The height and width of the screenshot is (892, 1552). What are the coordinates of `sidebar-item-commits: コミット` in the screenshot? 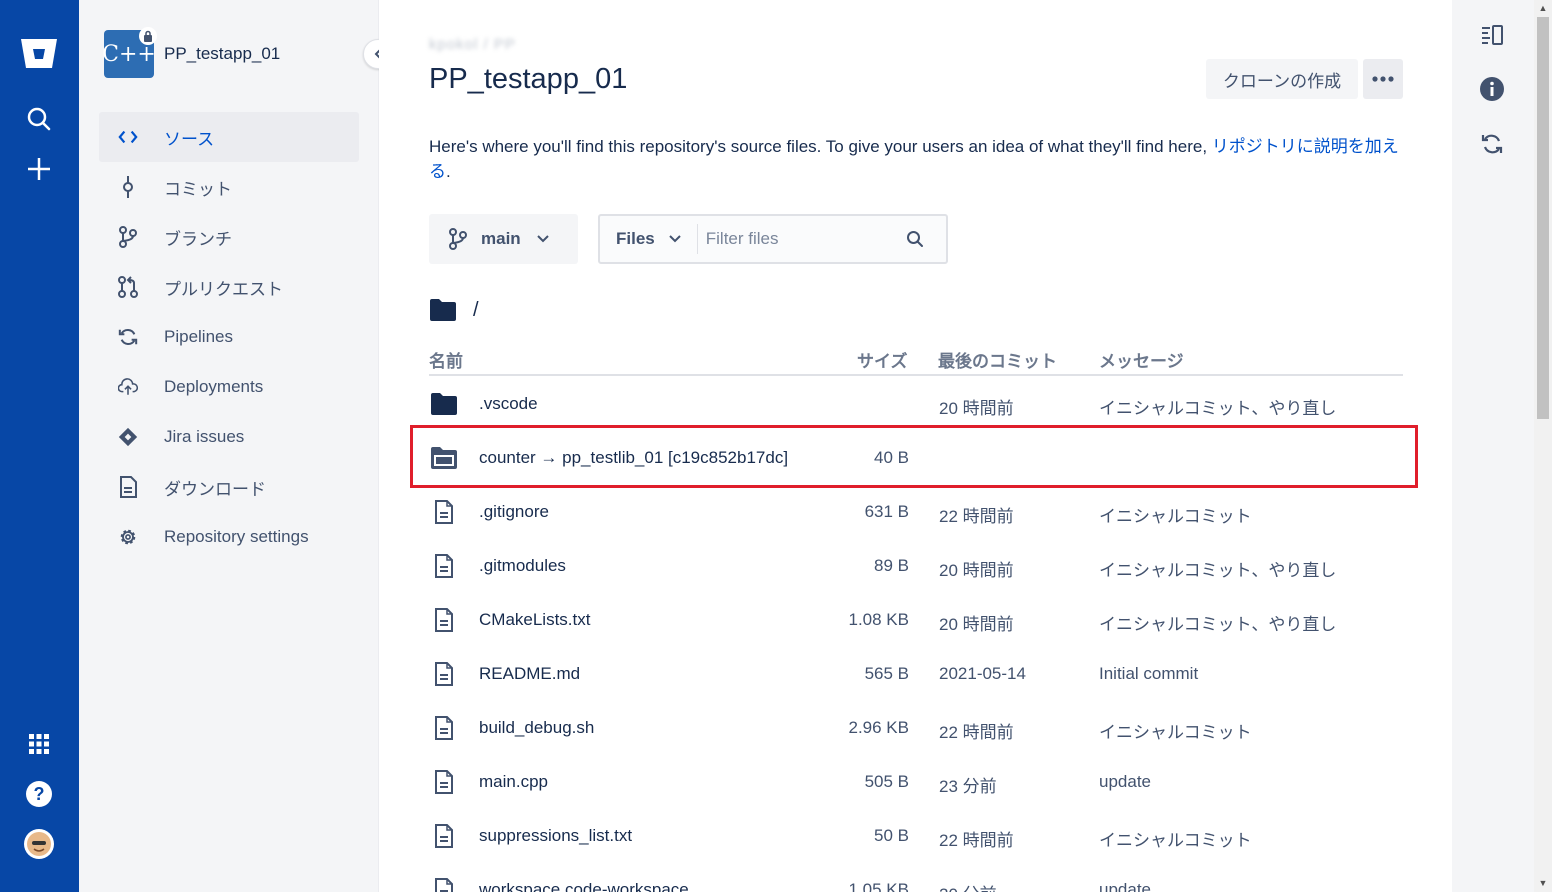 It's located at (229, 187).